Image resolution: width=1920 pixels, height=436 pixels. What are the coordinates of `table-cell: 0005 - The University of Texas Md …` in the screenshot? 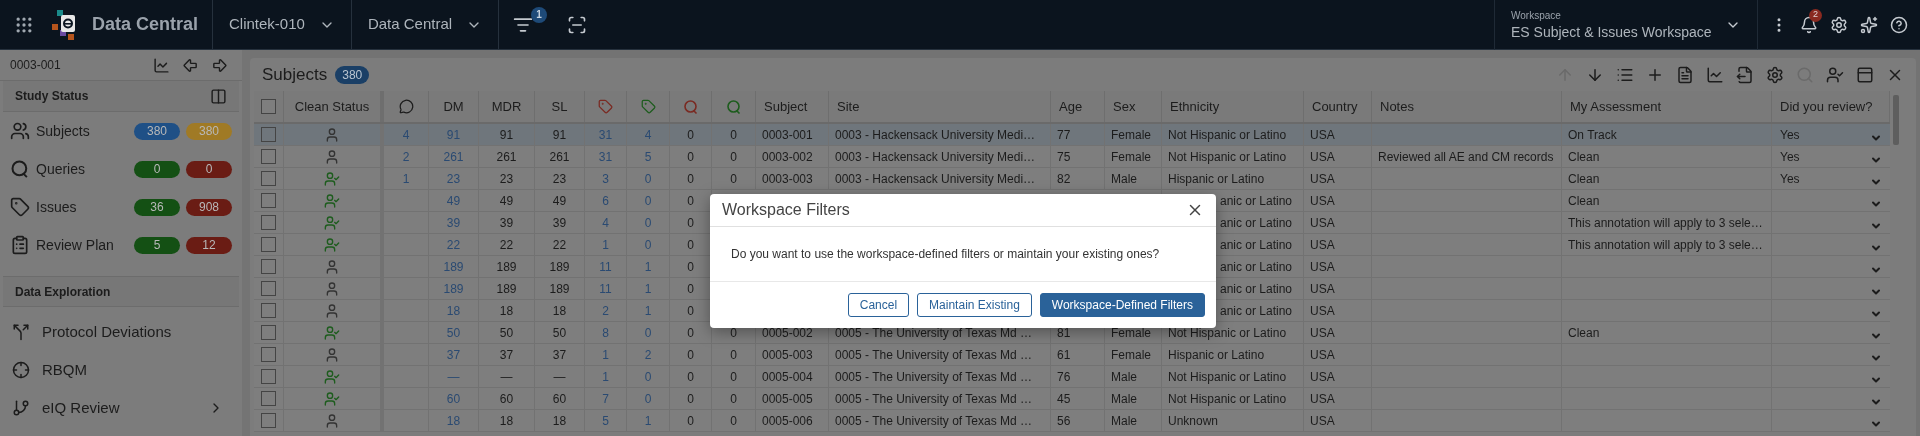 It's located at (940, 398).